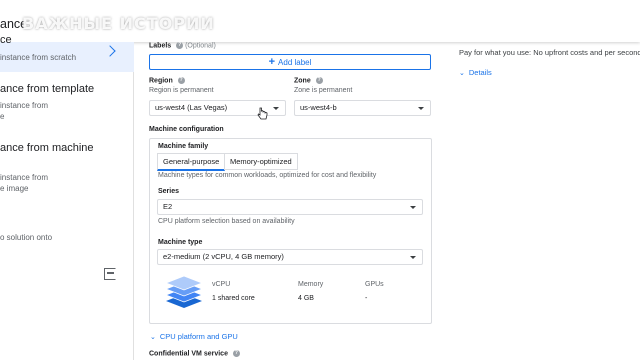 Image resolution: width=640 pixels, height=360 pixels. What do you see at coordinates (186, 129) in the screenshot?
I see `machine-config-heading: Machine configuration` at bounding box center [186, 129].